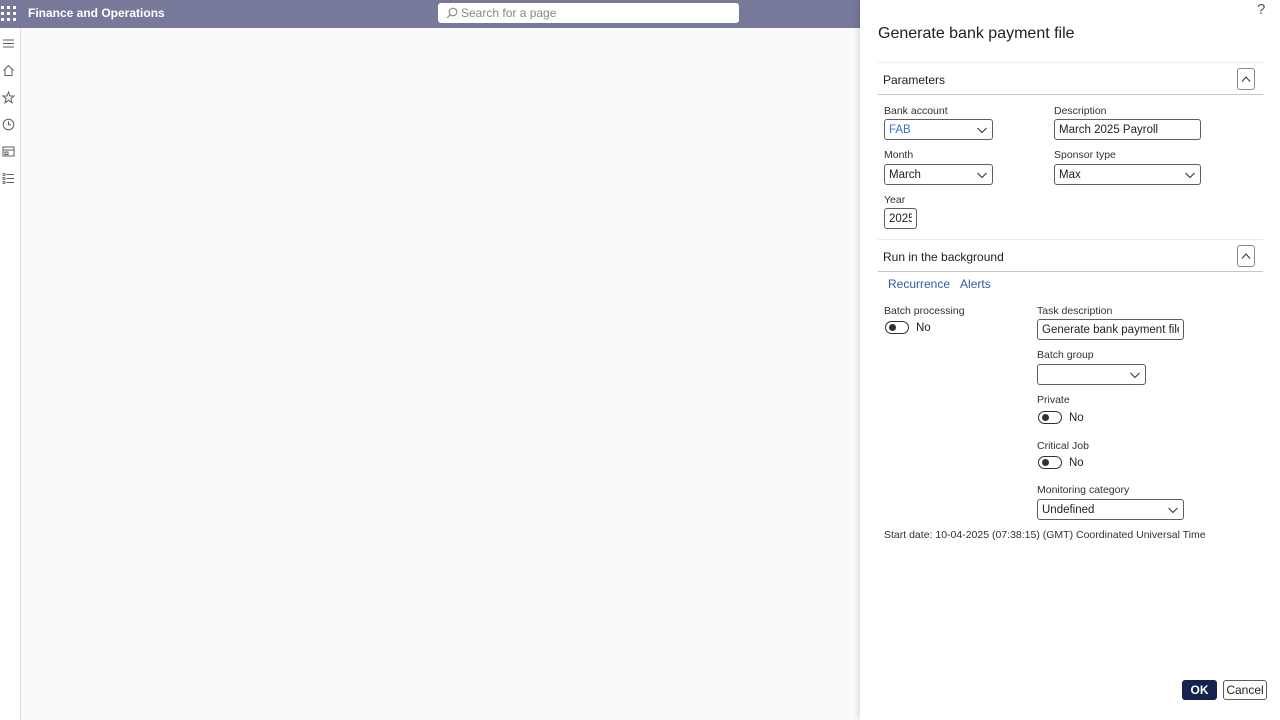 This screenshot has width=1280, height=720. I want to click on year-input, so click(900, 218).